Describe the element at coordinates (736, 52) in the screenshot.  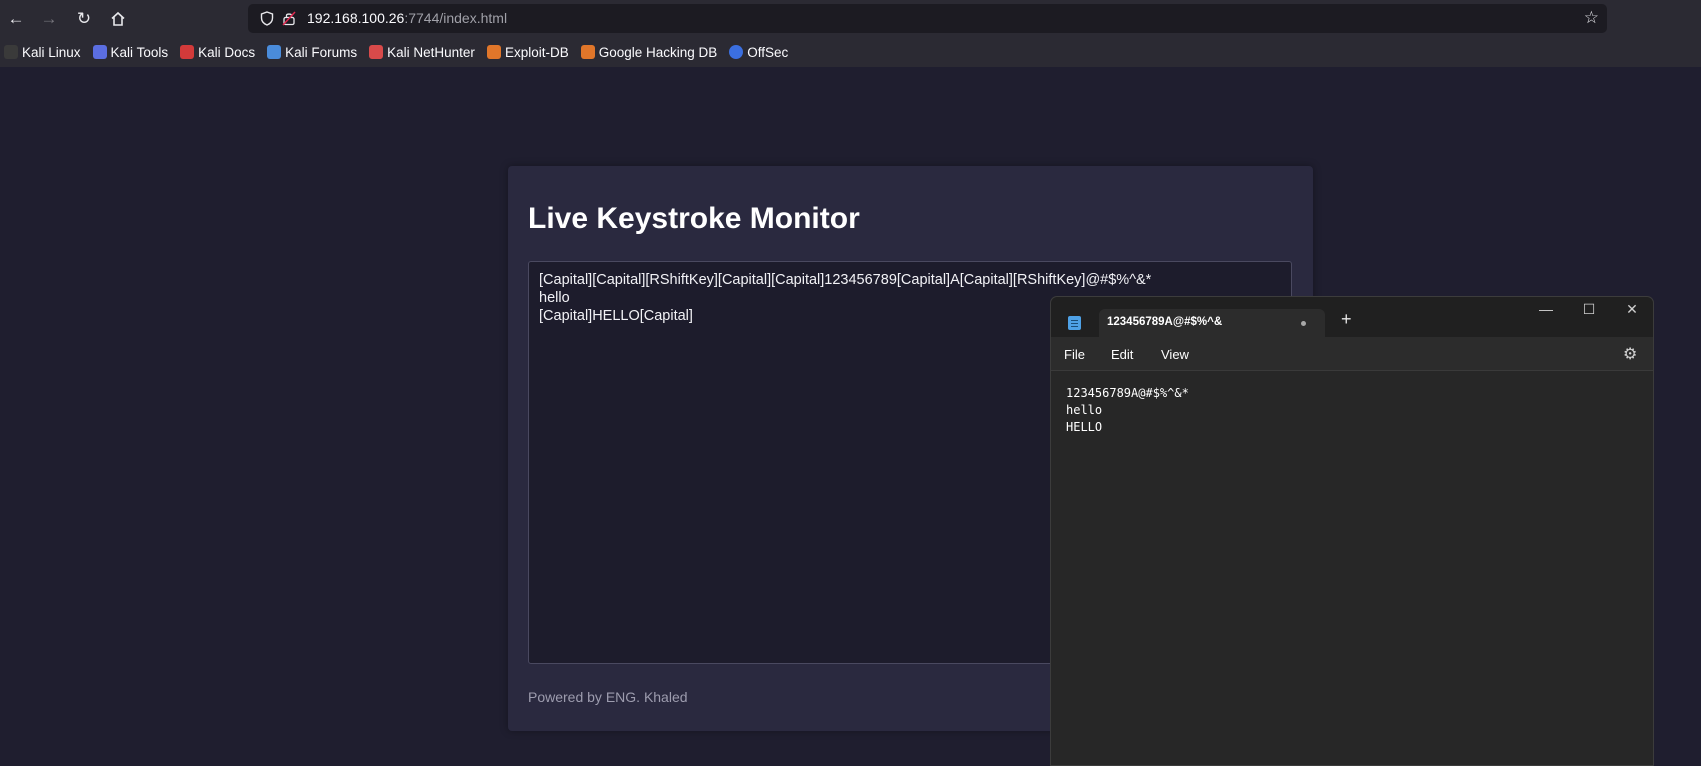
I see `offsec-icon` at that location.